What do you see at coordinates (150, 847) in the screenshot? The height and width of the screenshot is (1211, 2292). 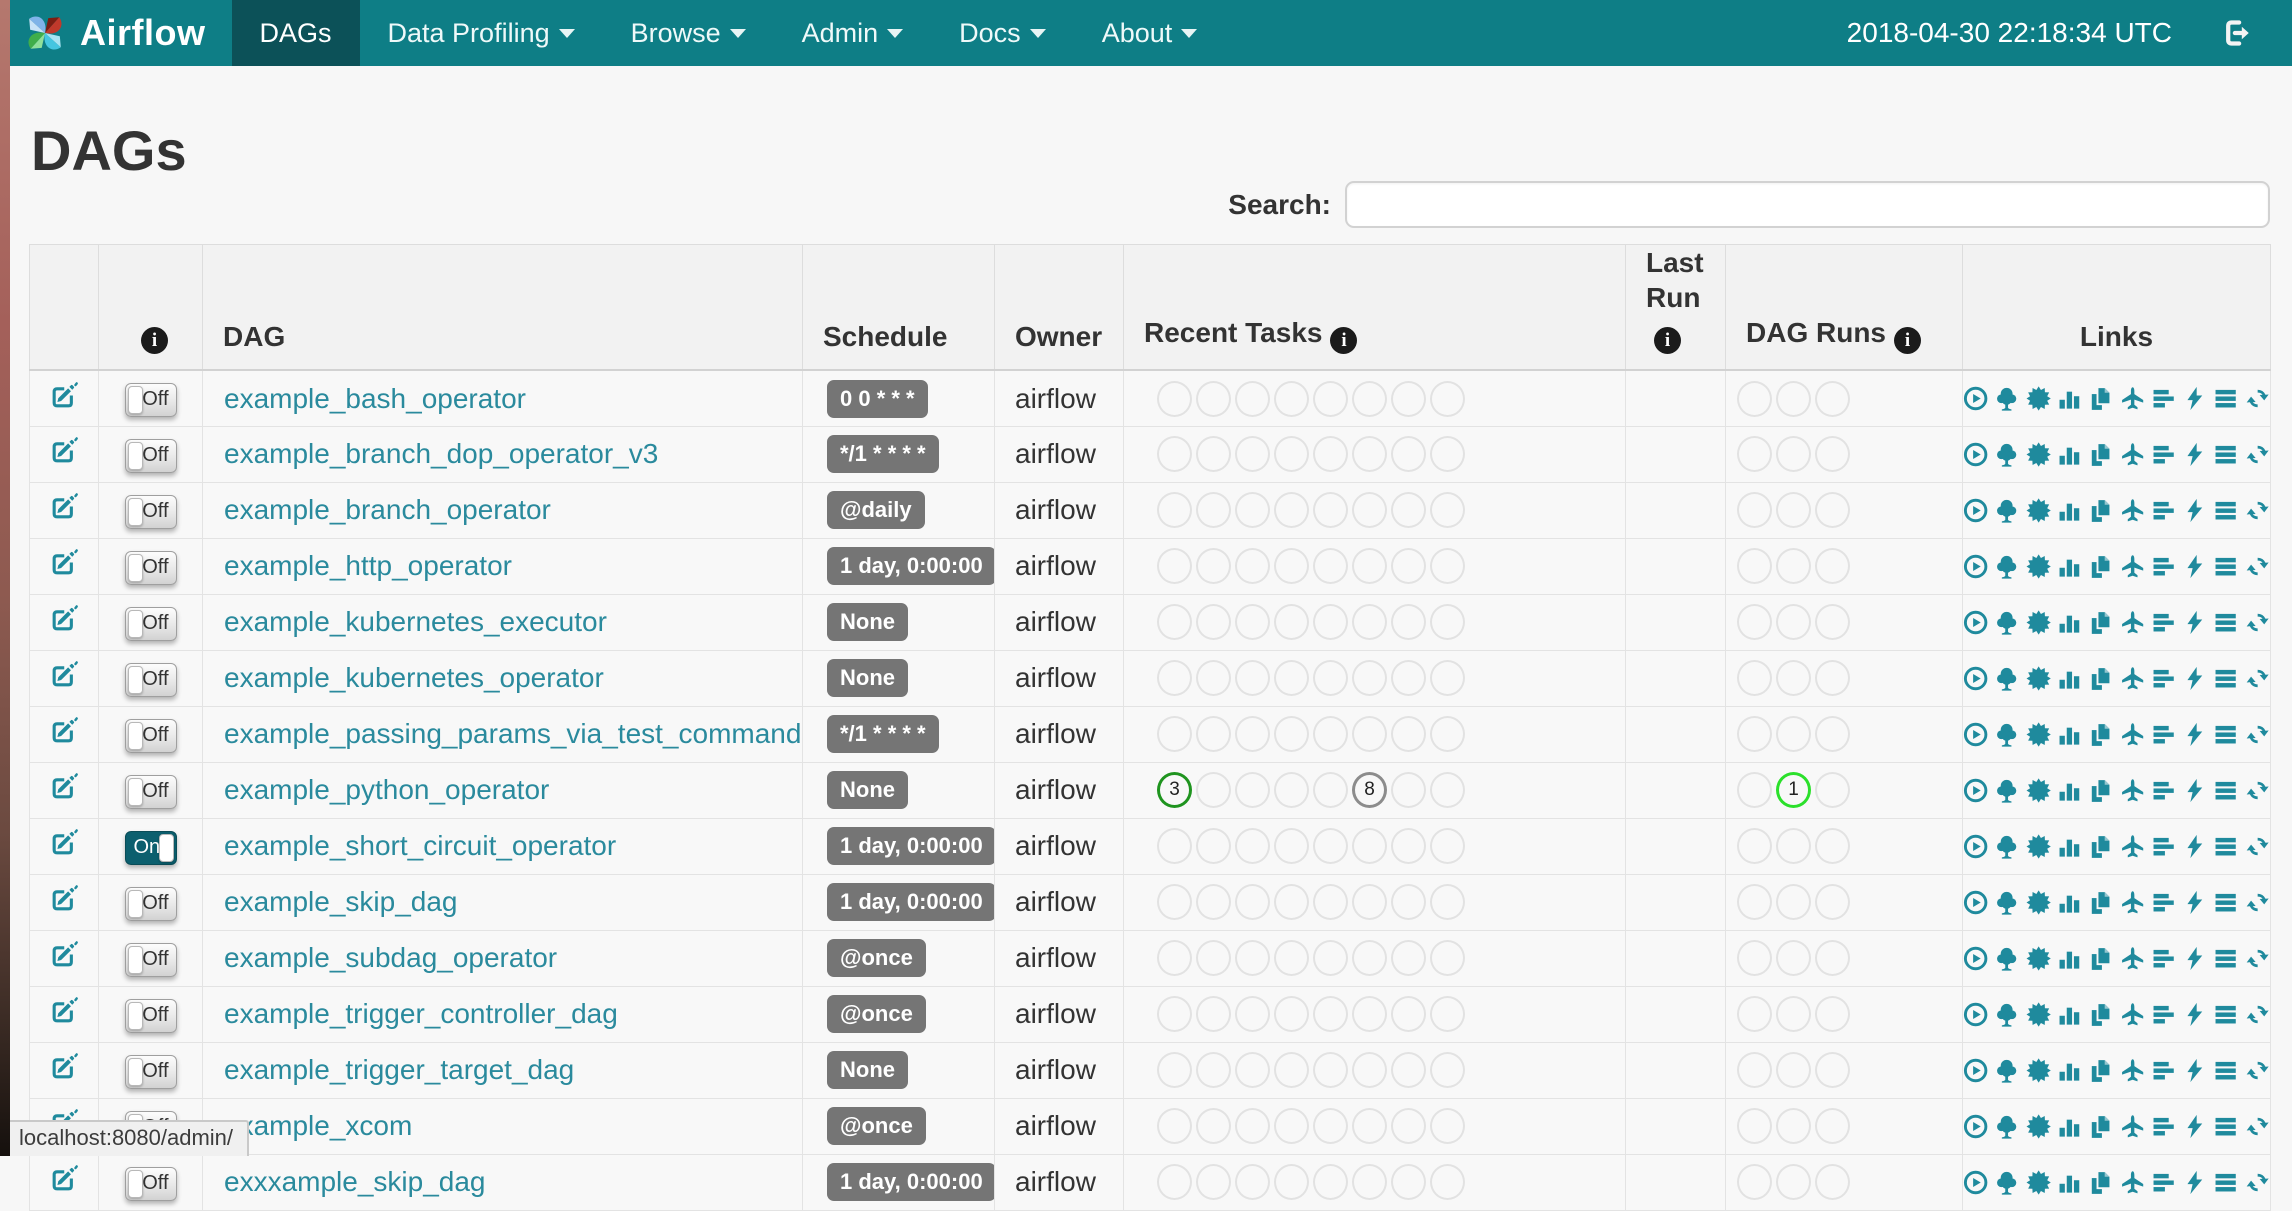 I see `dag-toggle-on: On` at bounding box center [150, 847].